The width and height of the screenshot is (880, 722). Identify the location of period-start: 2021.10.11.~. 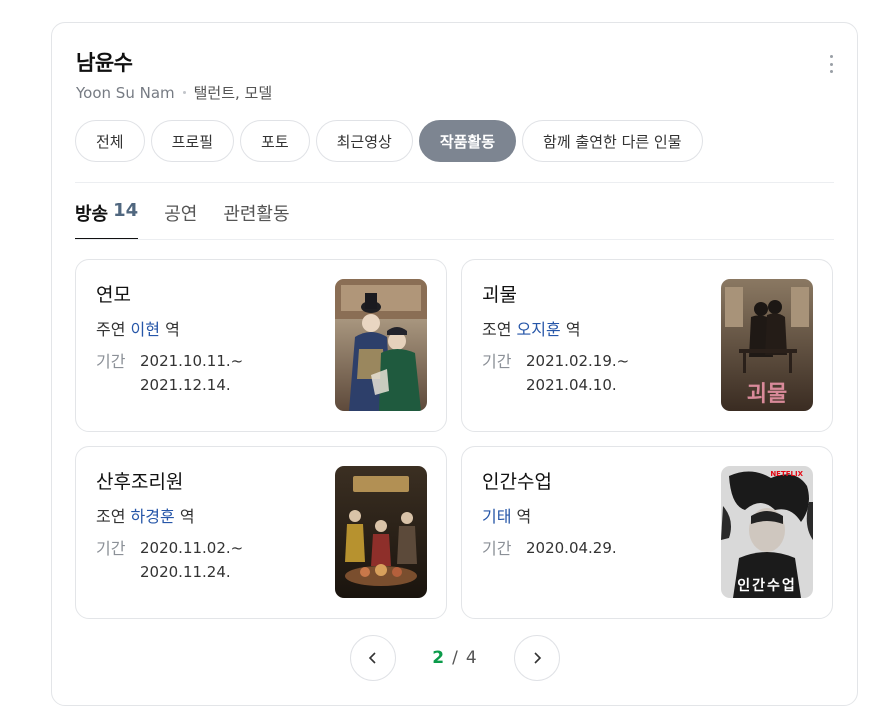
(192, 361).